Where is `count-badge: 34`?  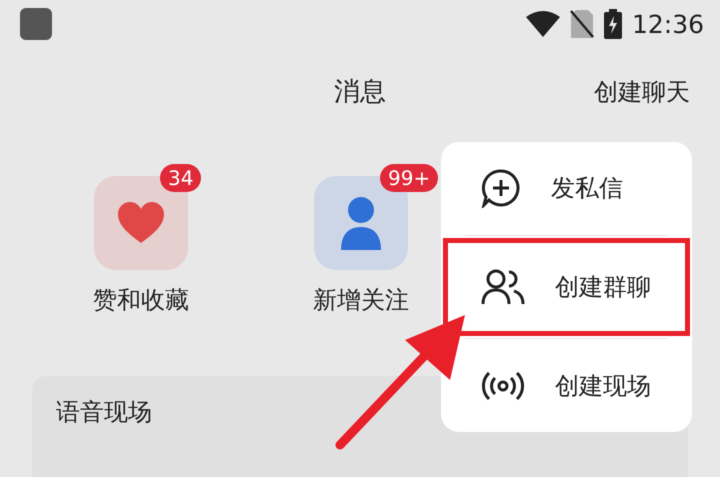 count-badge: 34 is located at coordinates (181, 178).